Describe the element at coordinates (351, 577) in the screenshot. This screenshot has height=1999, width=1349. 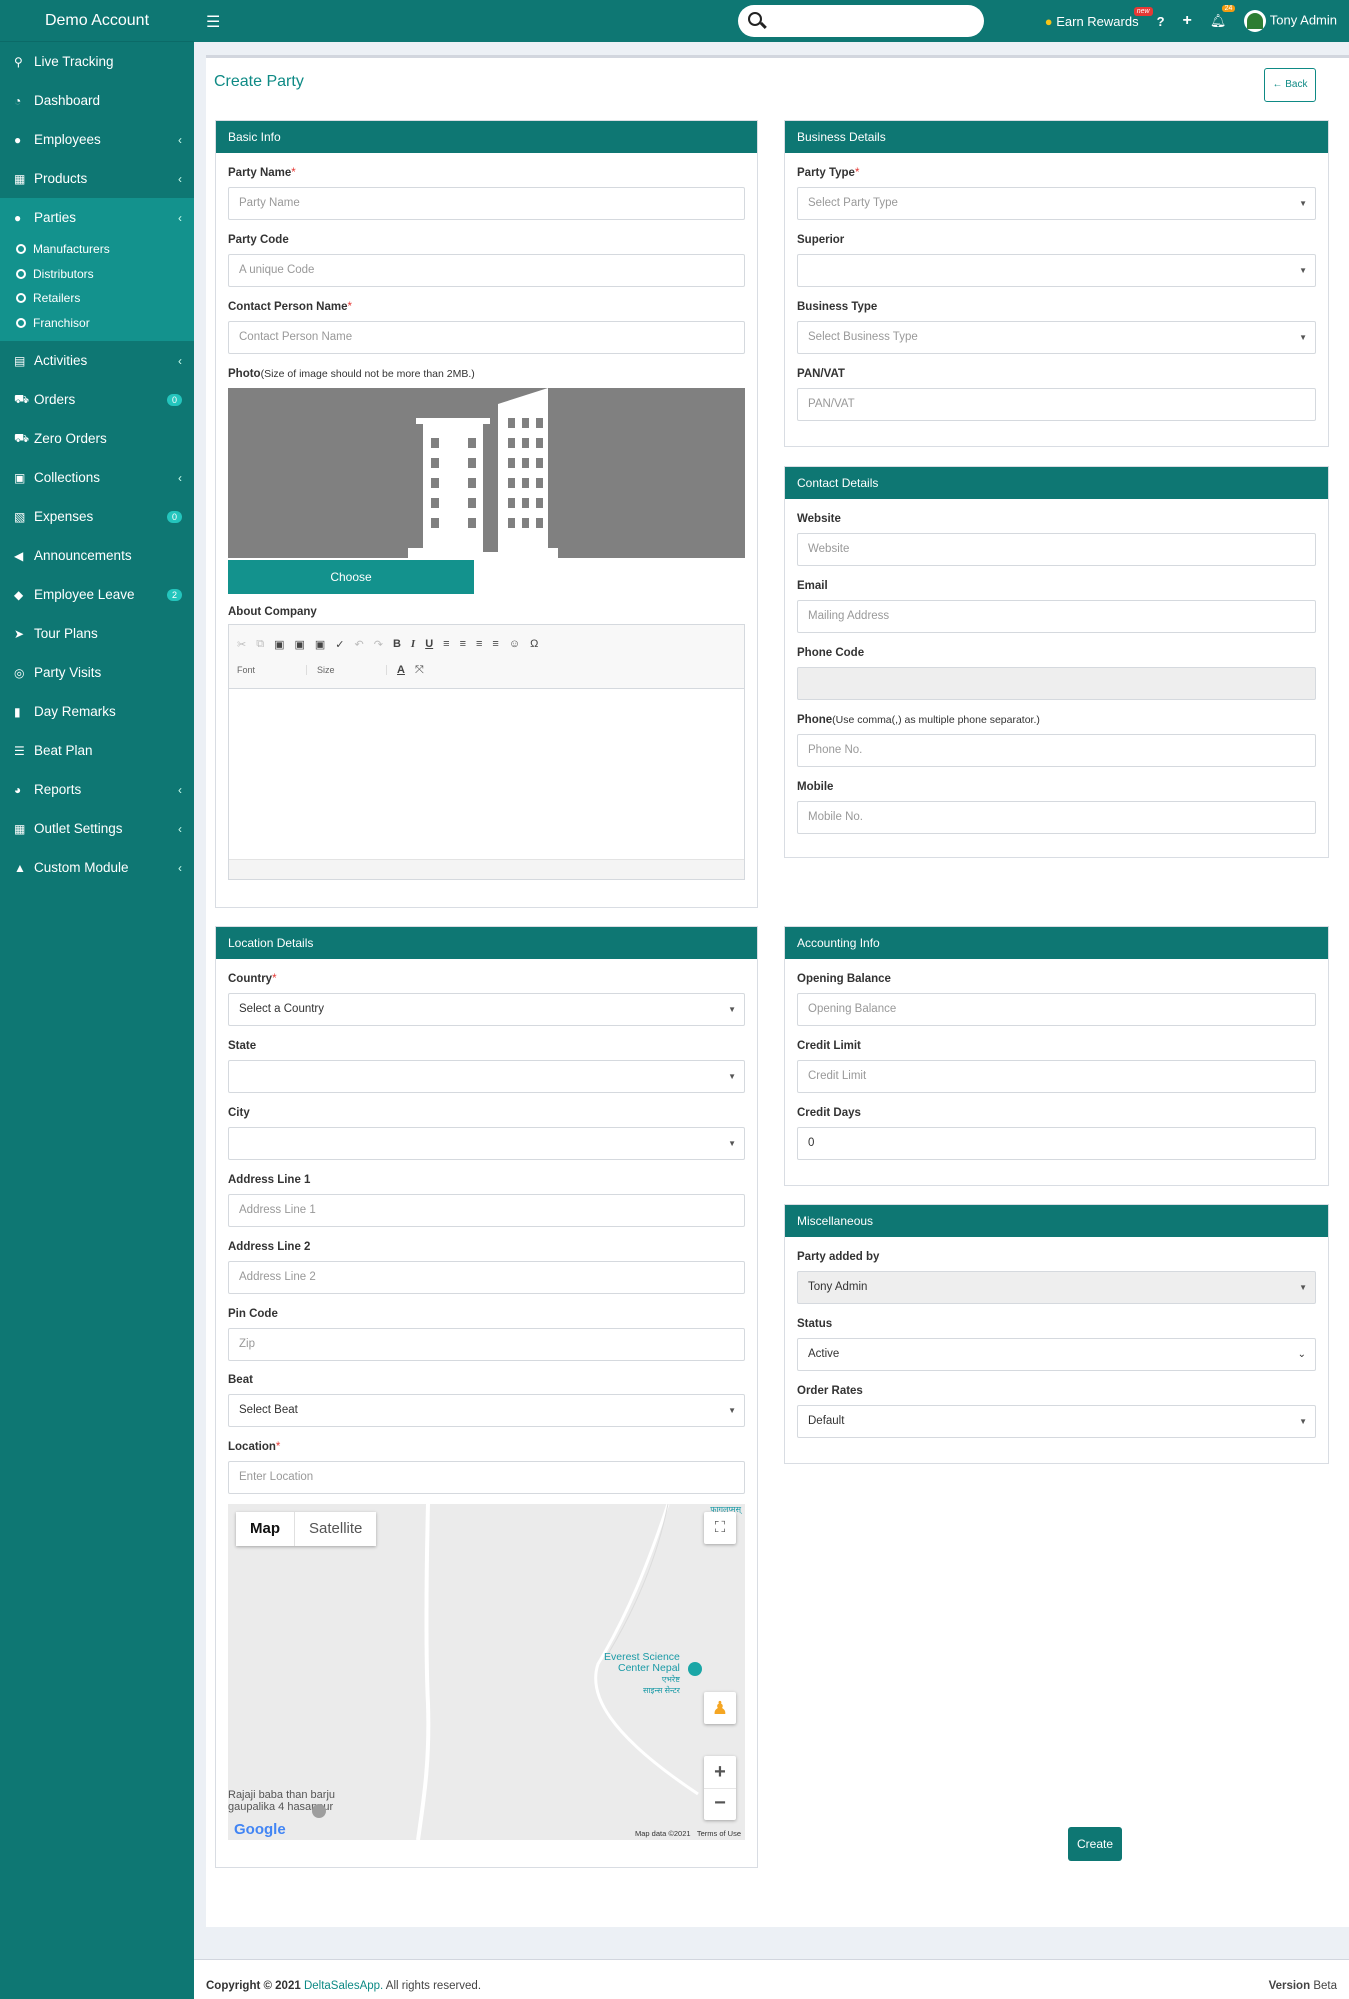
I see `choose-photo-button: Choose` at that location.